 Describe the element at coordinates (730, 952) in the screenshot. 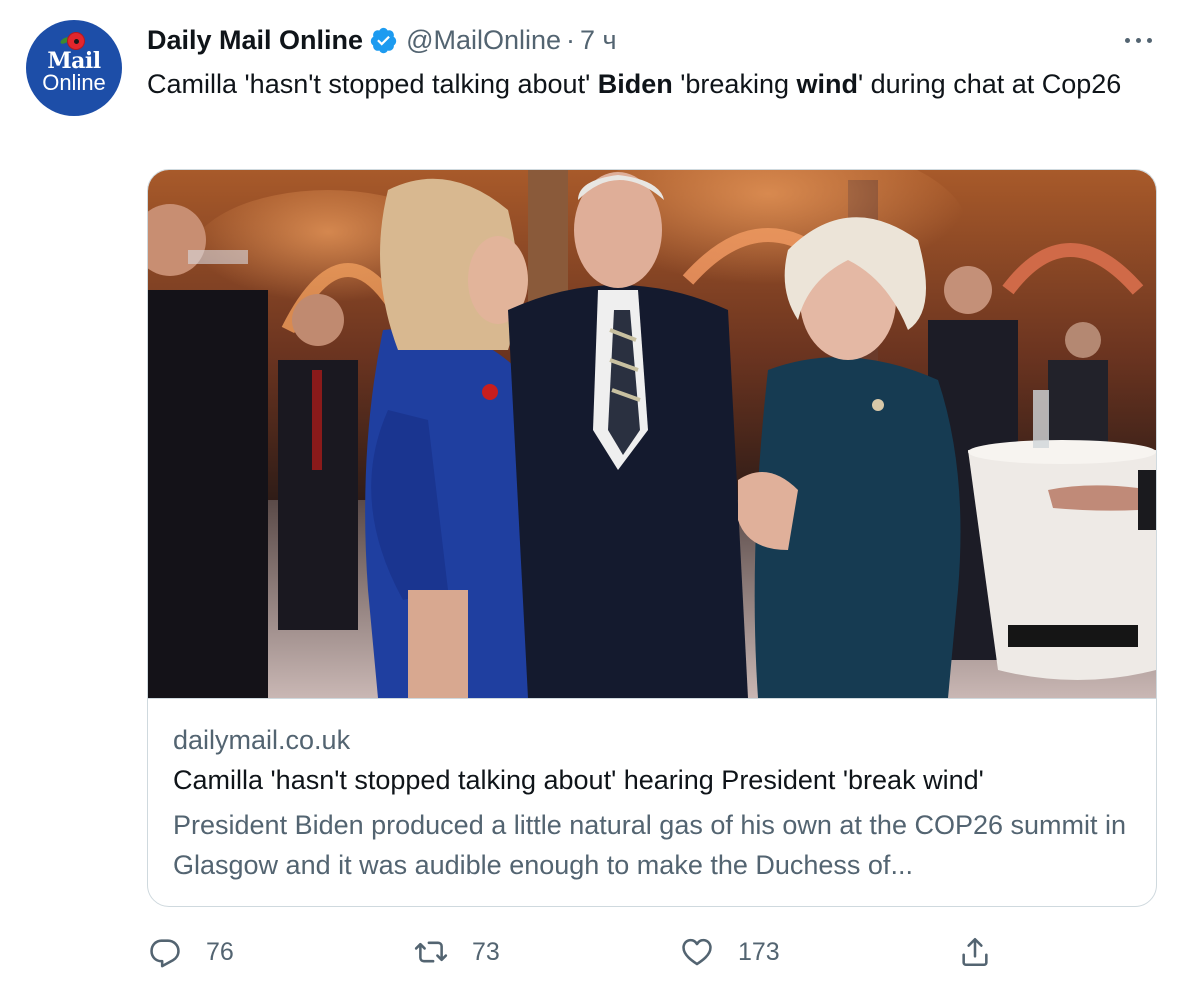

I see `like-button: 173` at that location.